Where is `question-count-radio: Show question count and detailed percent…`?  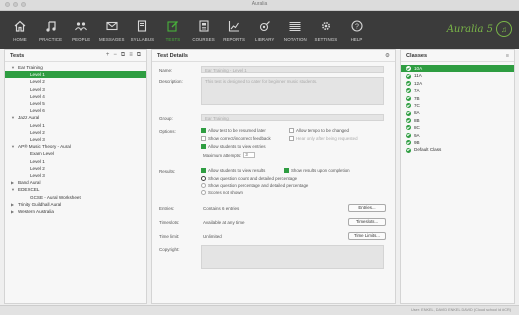
question-count-radio: Show question count and detailed percent… is located at coordinates (249, 178).